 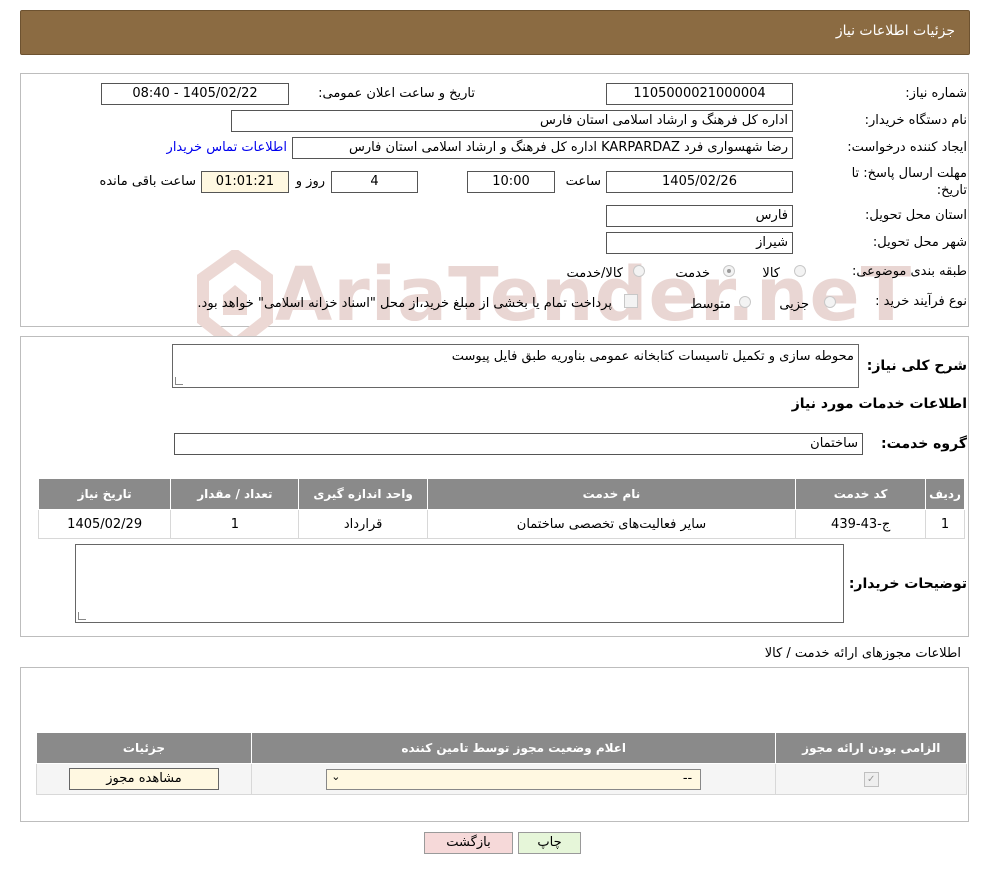 I want to click on province-label: استان محل تحویل:, so click(x=916, y=215).